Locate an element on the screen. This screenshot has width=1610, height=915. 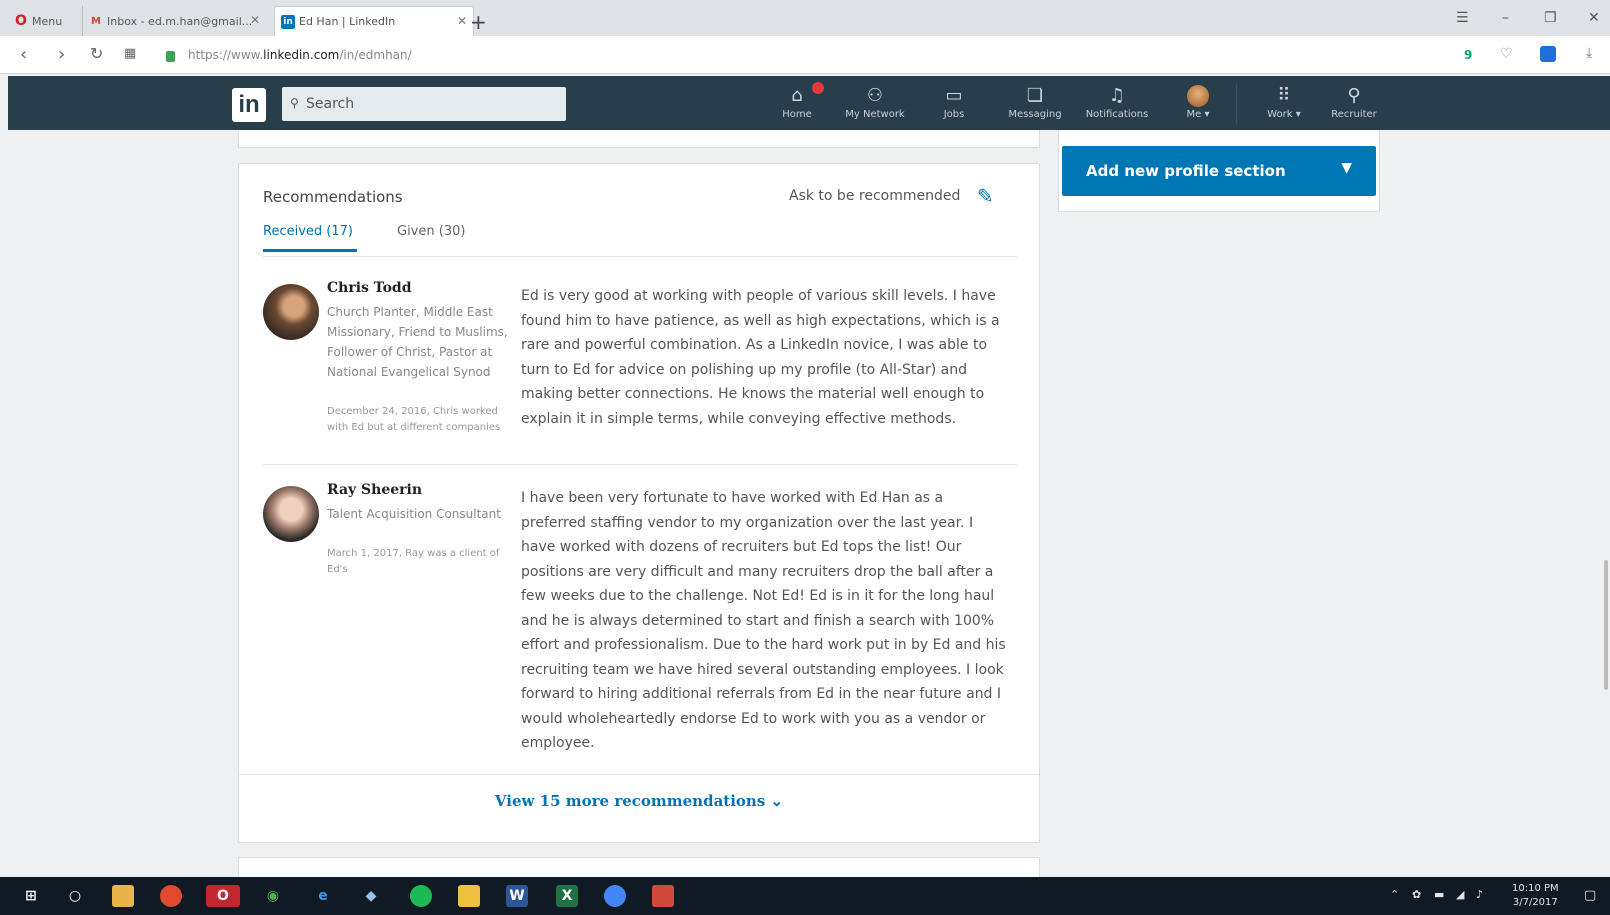
url-field: https://www.linkedin.com/in/edmhan/ is located at coordinates (300, 55).